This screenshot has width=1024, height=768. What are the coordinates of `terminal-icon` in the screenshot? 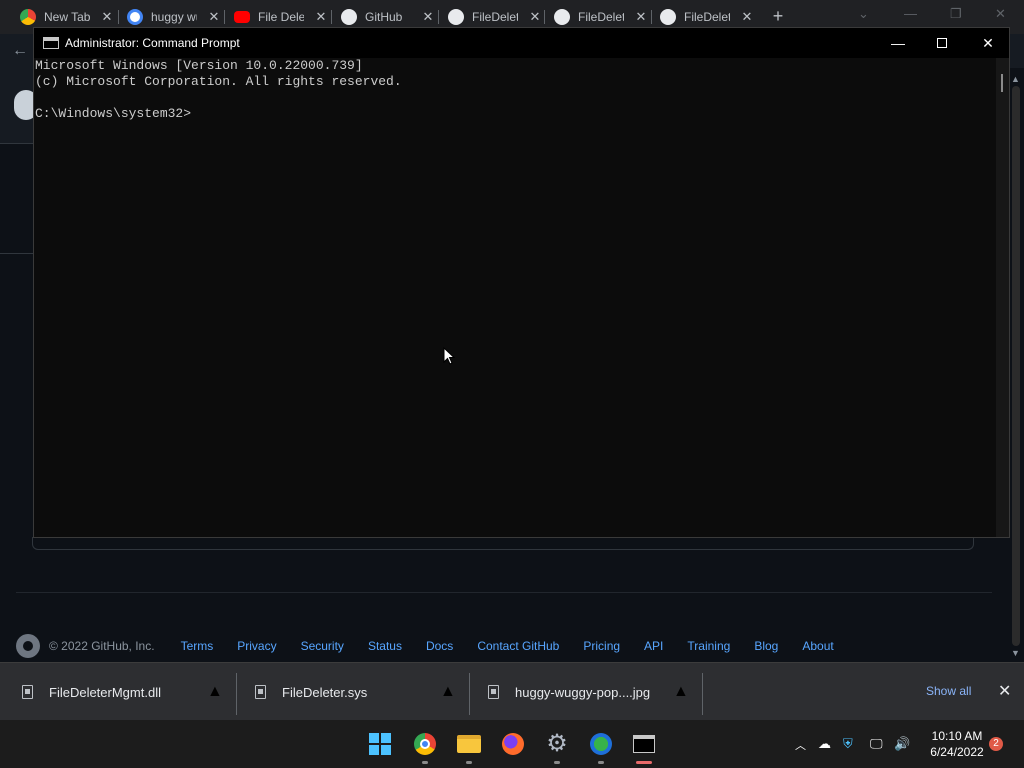 It's located at (644, 744).